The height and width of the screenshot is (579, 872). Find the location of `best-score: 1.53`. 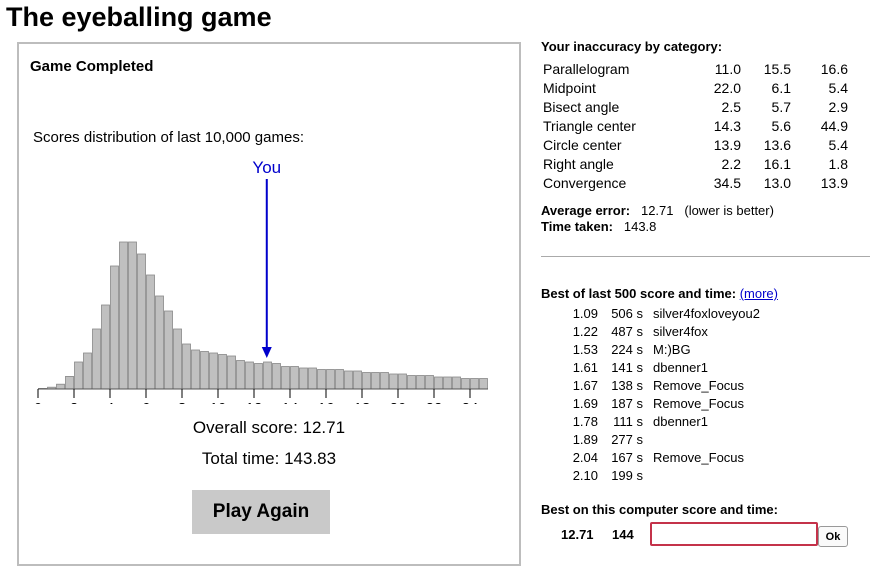

best-score: 1.53 is located at coordinates (585, 349).